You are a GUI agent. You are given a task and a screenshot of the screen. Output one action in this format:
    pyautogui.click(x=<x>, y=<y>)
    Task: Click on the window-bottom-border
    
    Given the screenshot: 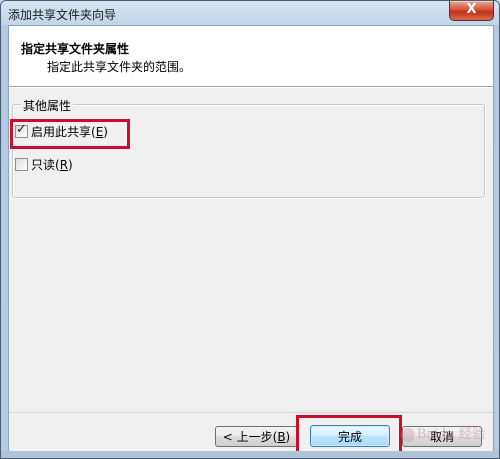 What is the action you would take?
    pyautogui.click(x=250, y=454)
    